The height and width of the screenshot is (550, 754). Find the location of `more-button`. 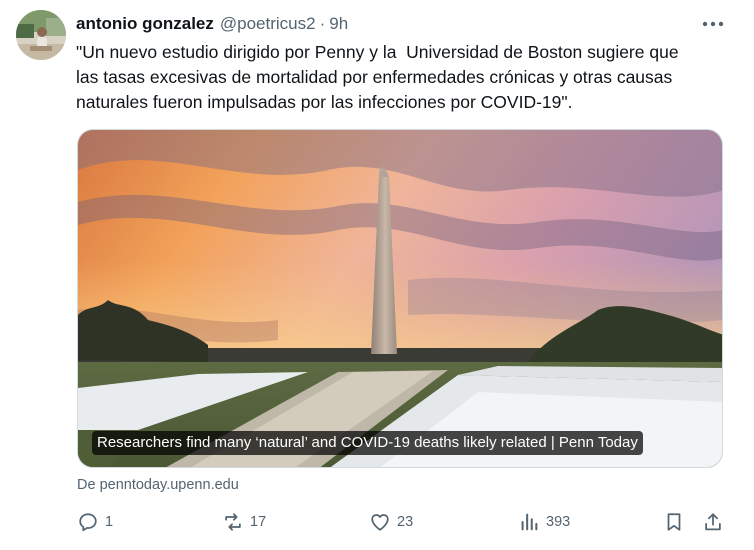

more-button is located at coordinates (713, 24).